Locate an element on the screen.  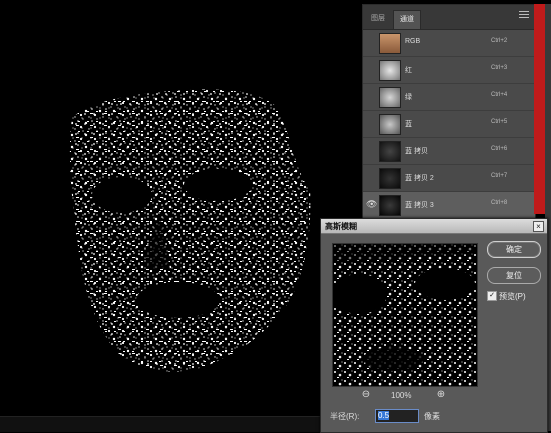
dialog-title: 高斯模糊 is located at coordinates (341, 226).